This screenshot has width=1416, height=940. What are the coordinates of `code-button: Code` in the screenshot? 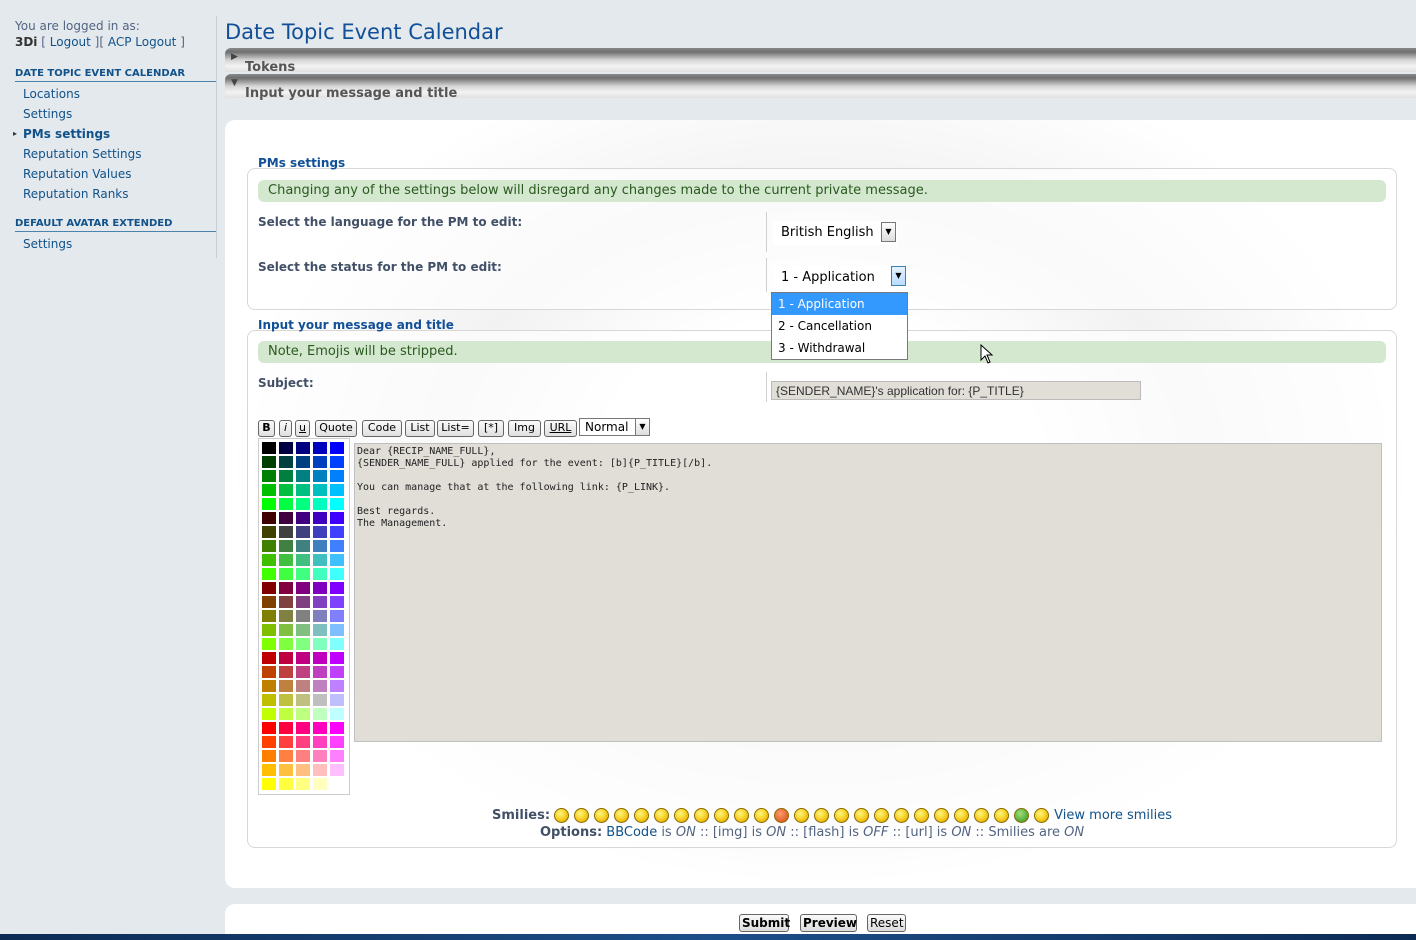 It's located at (382, 428).